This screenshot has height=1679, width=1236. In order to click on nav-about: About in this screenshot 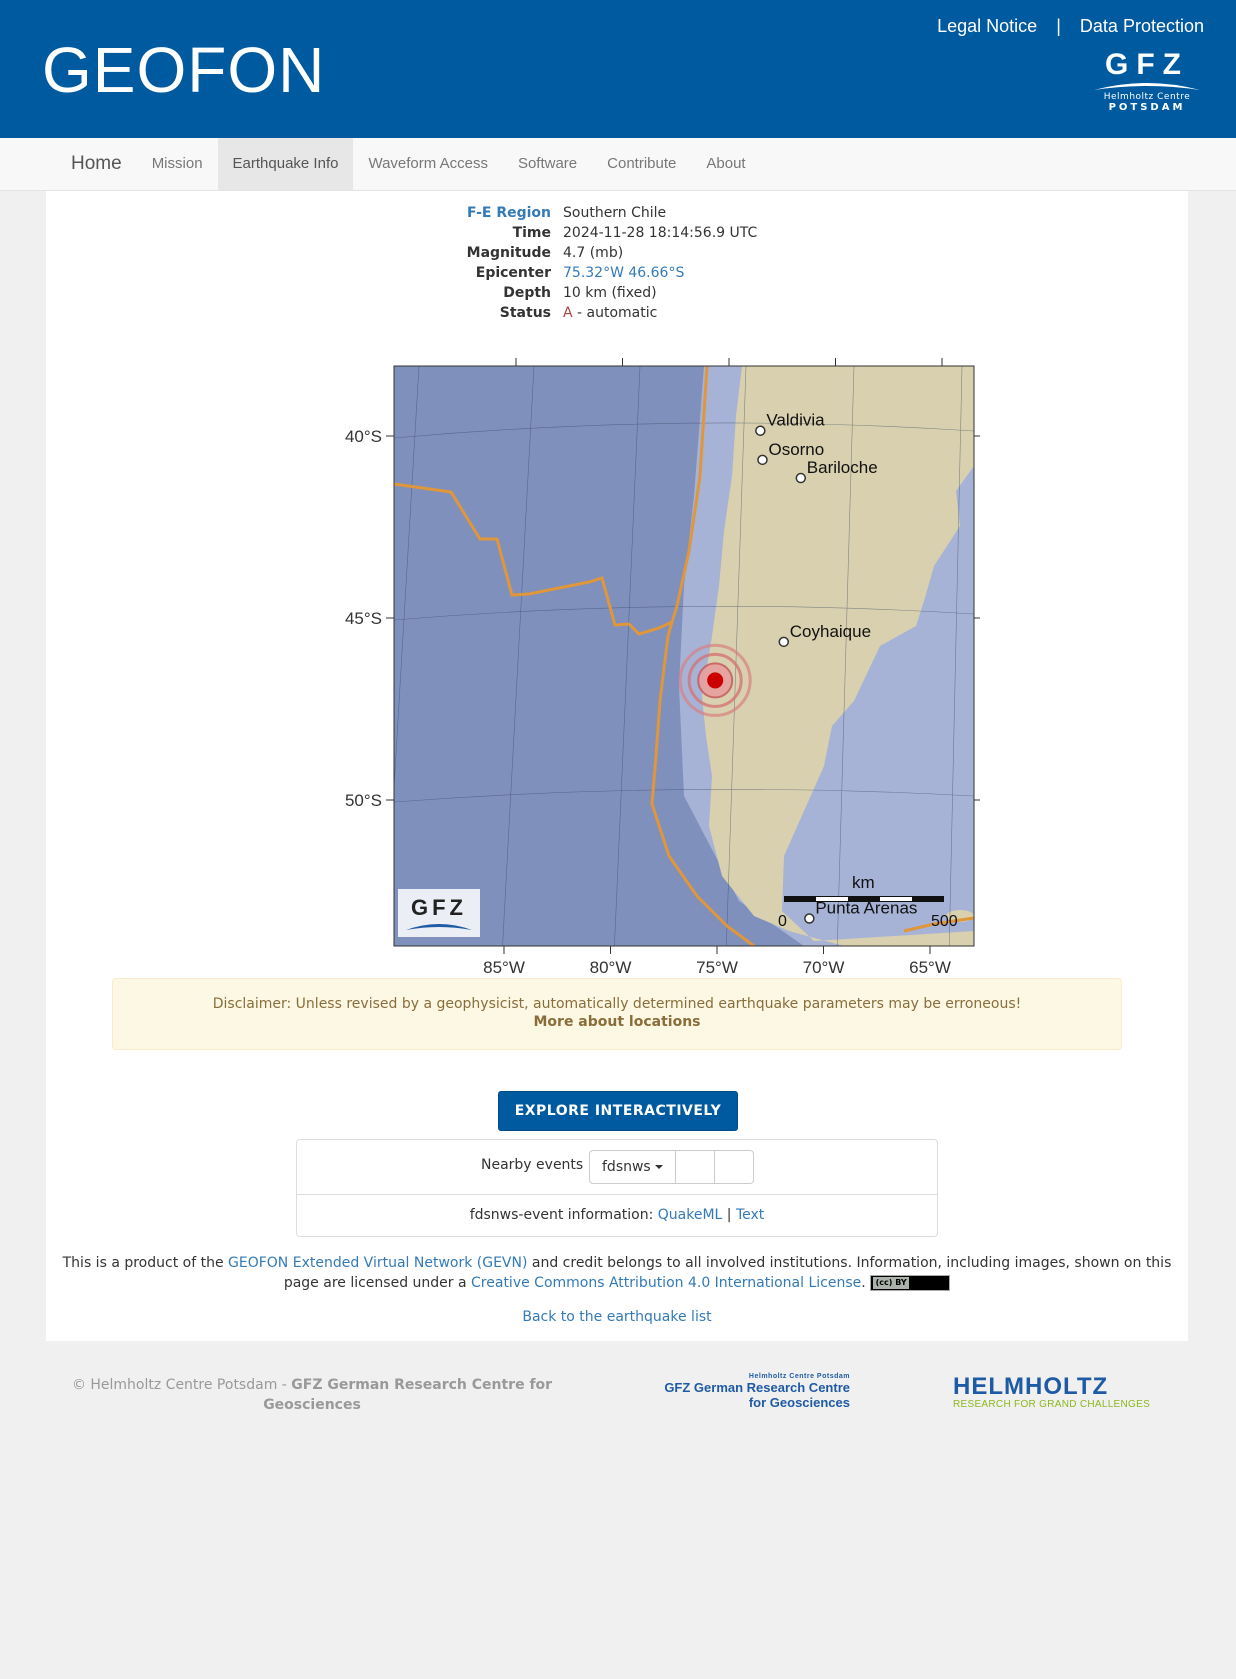, I will do `click(725, 164)`.